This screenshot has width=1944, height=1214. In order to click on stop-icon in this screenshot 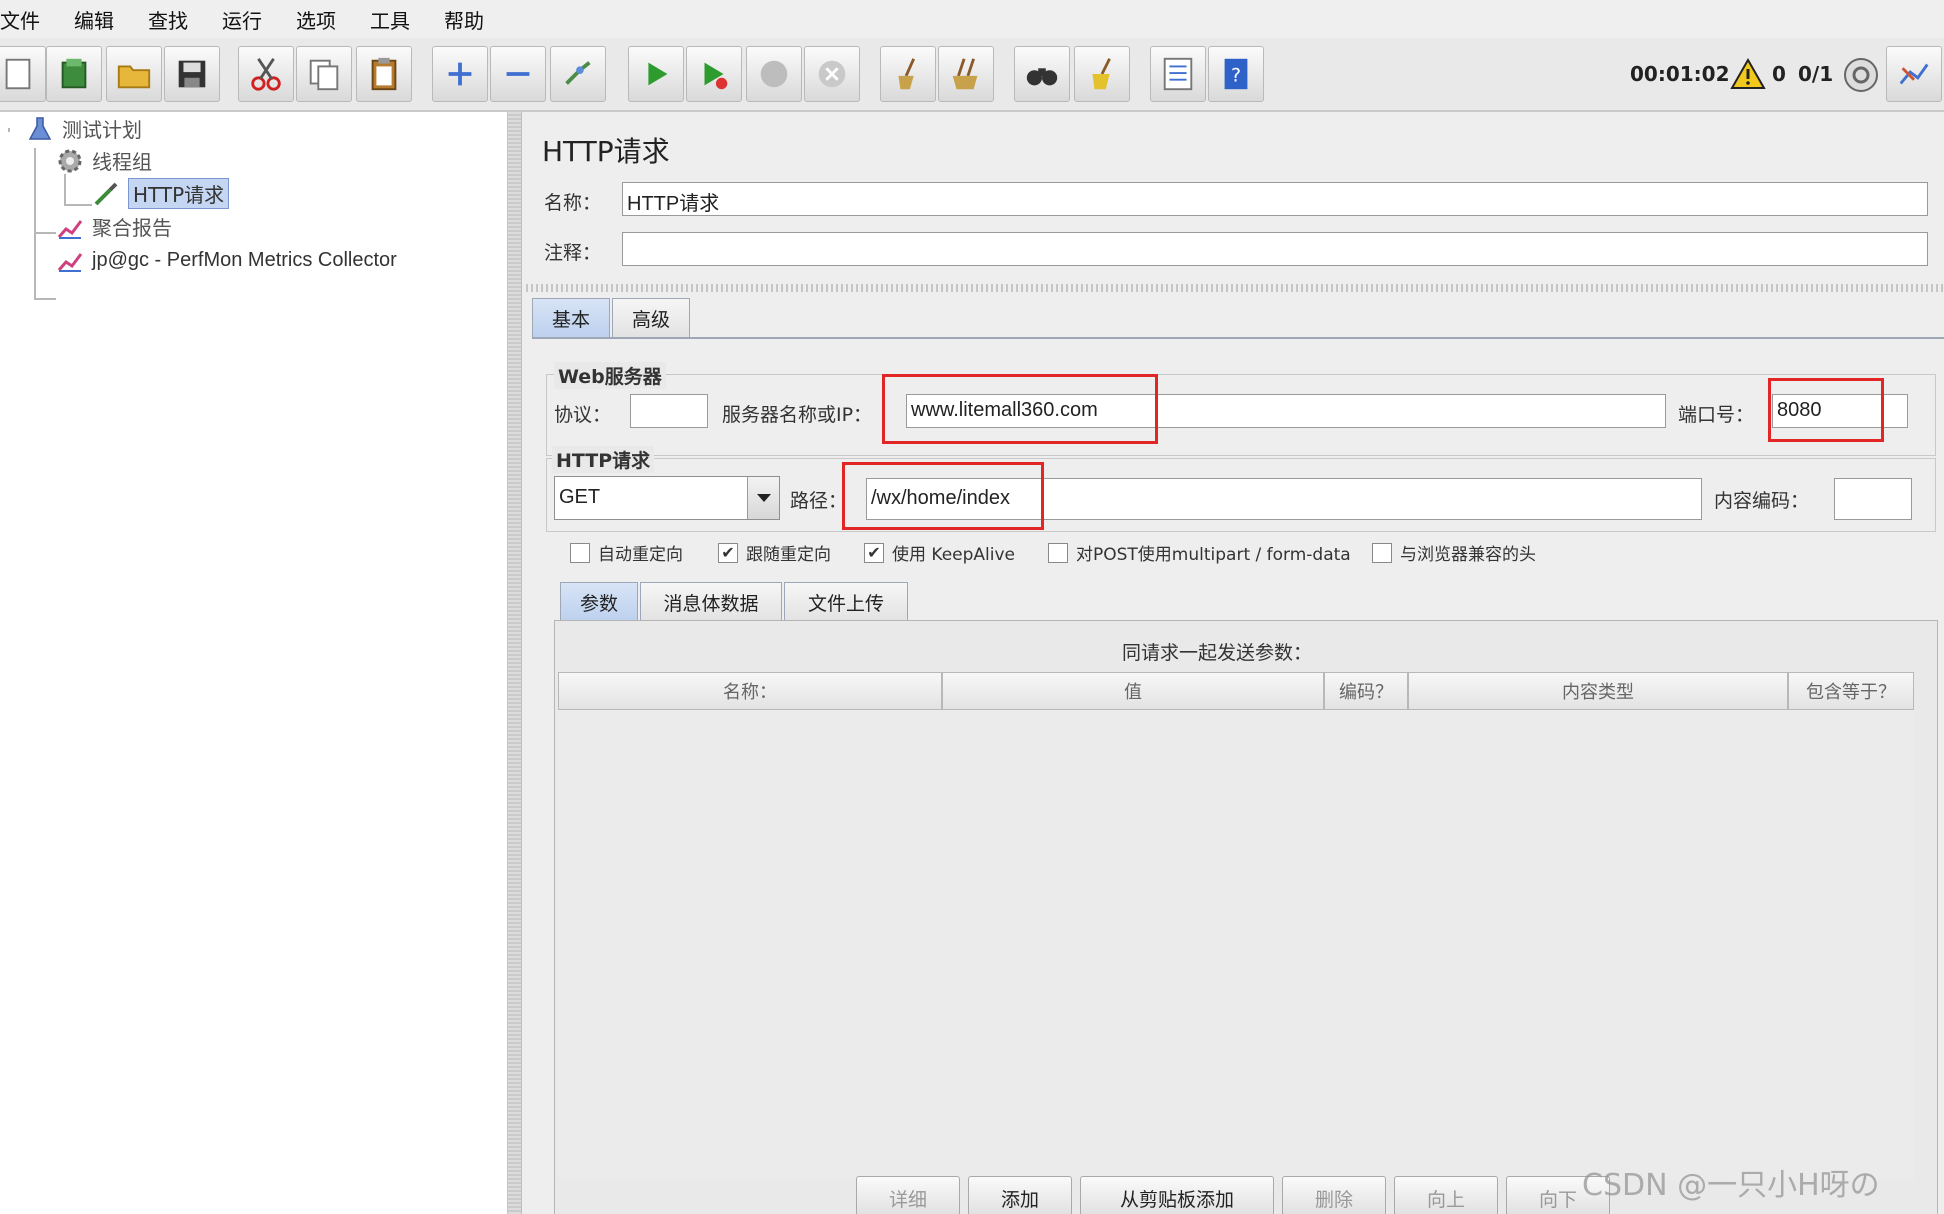, I will do `click(774, 74)`.